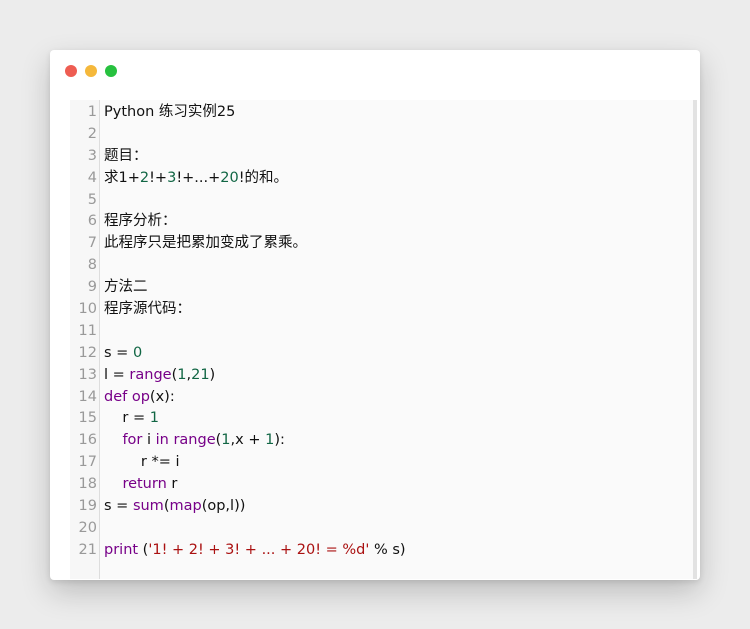  Describe the element at coordinates (383, 244) in the screenshot. I see `code-line: 7 此程序只是把累加变成了累乘。` at that location.